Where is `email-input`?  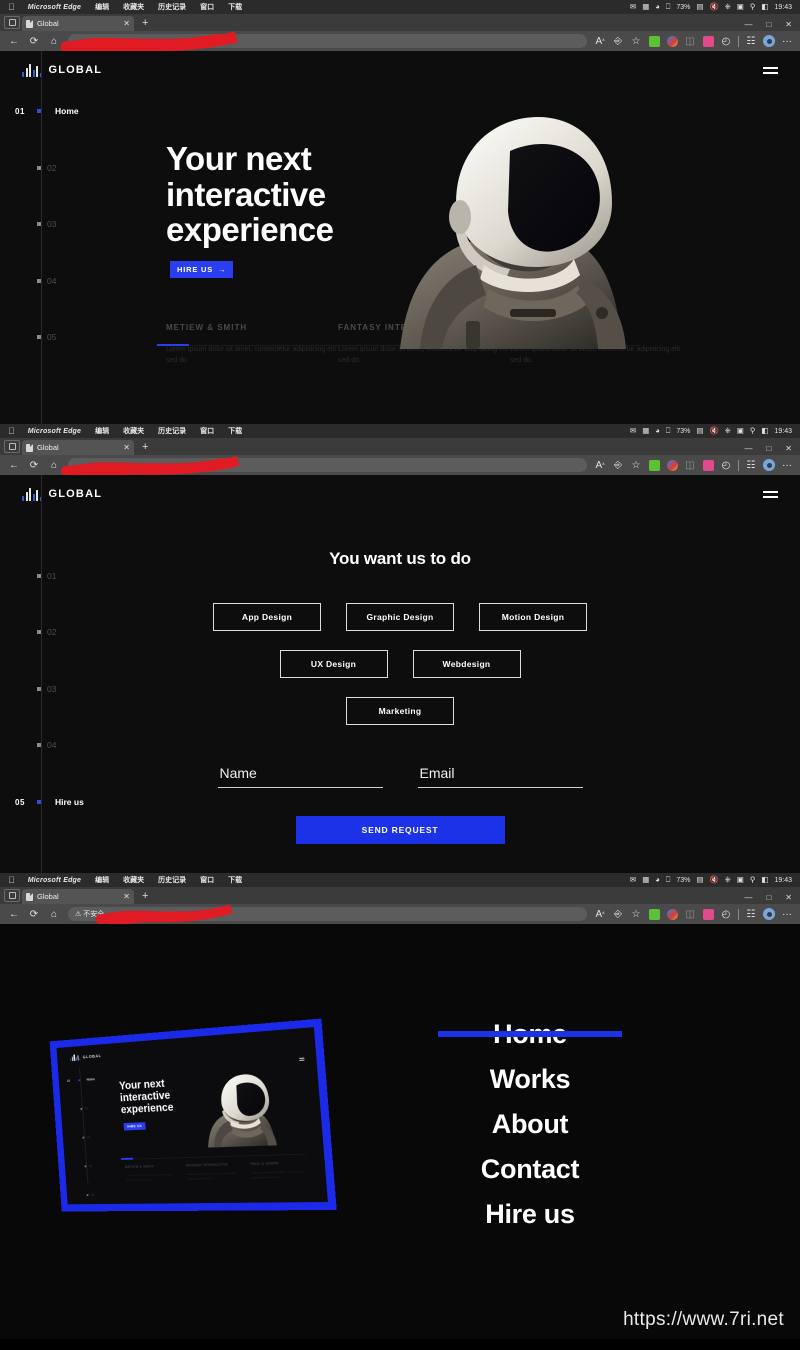 email-input is located at coordinates (500, 776).